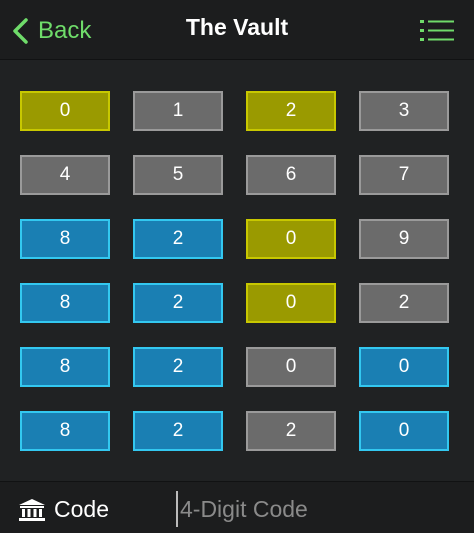 This screenshot has height=533, width=474. What do you see at coordinates (20, 31) in the screenshot?
I see `chevron-left-icon` at bounding box center [20, 31].